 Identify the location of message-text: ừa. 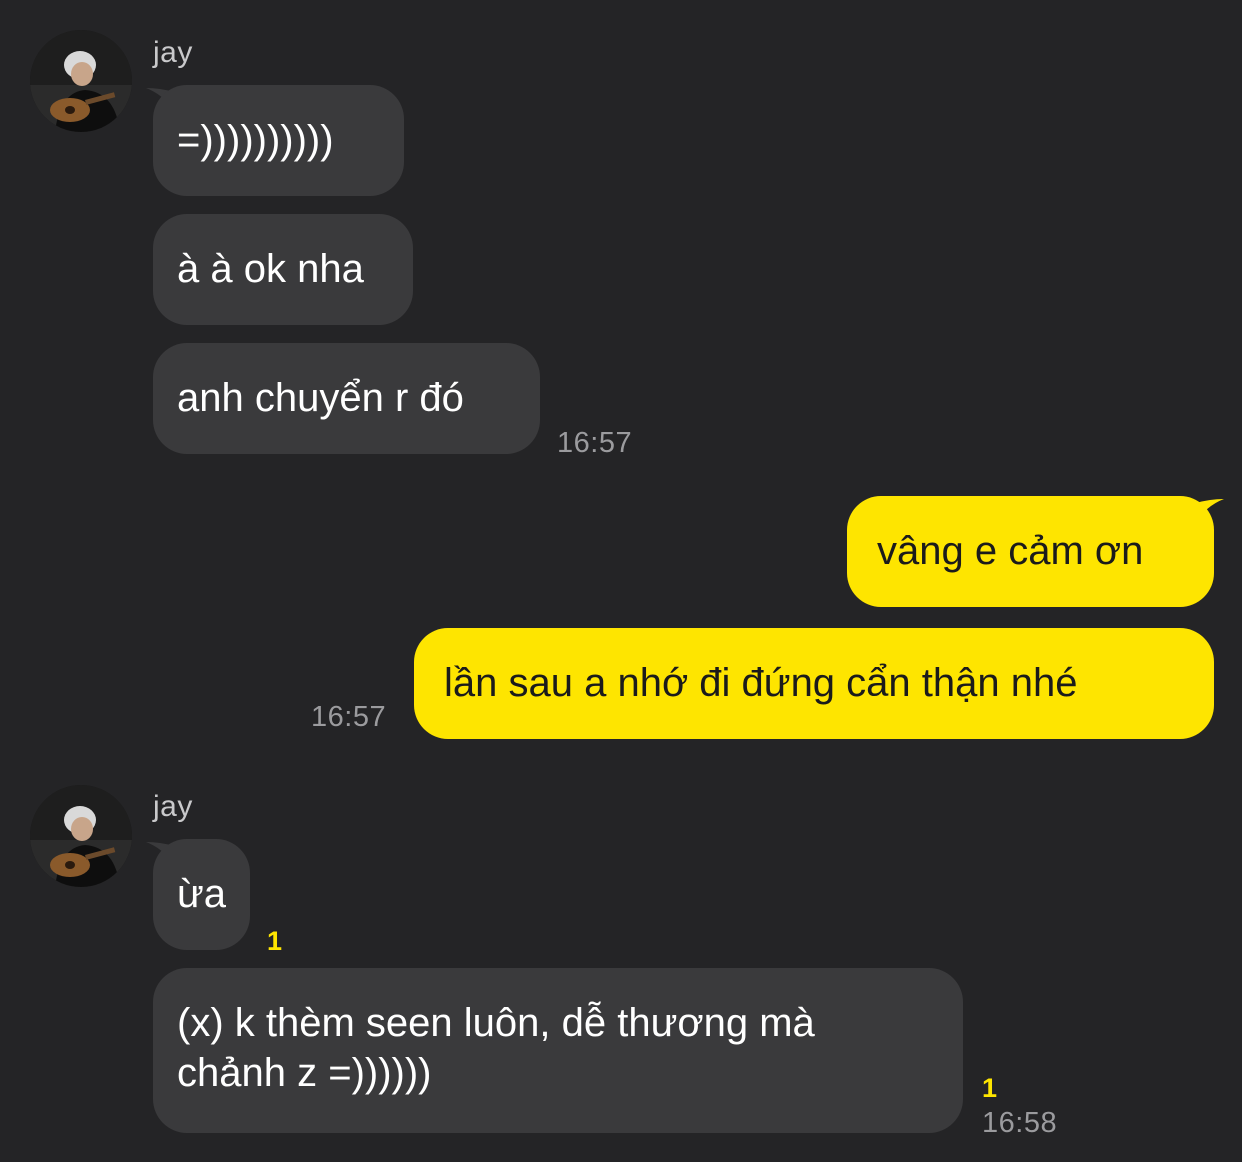
(202, 894).